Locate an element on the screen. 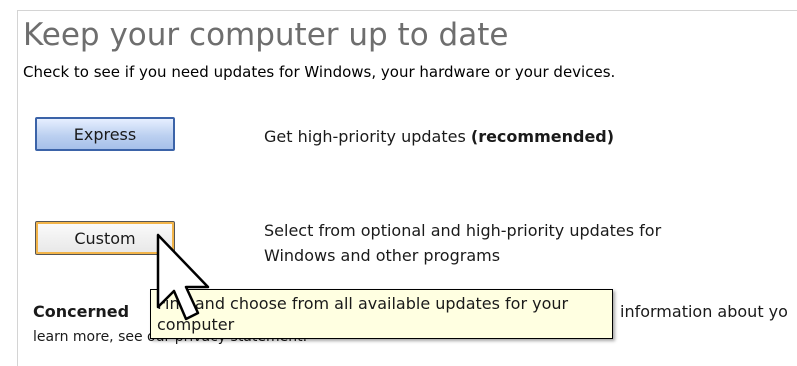  arrow-cursor-icon is located at coordinates (183, 277).